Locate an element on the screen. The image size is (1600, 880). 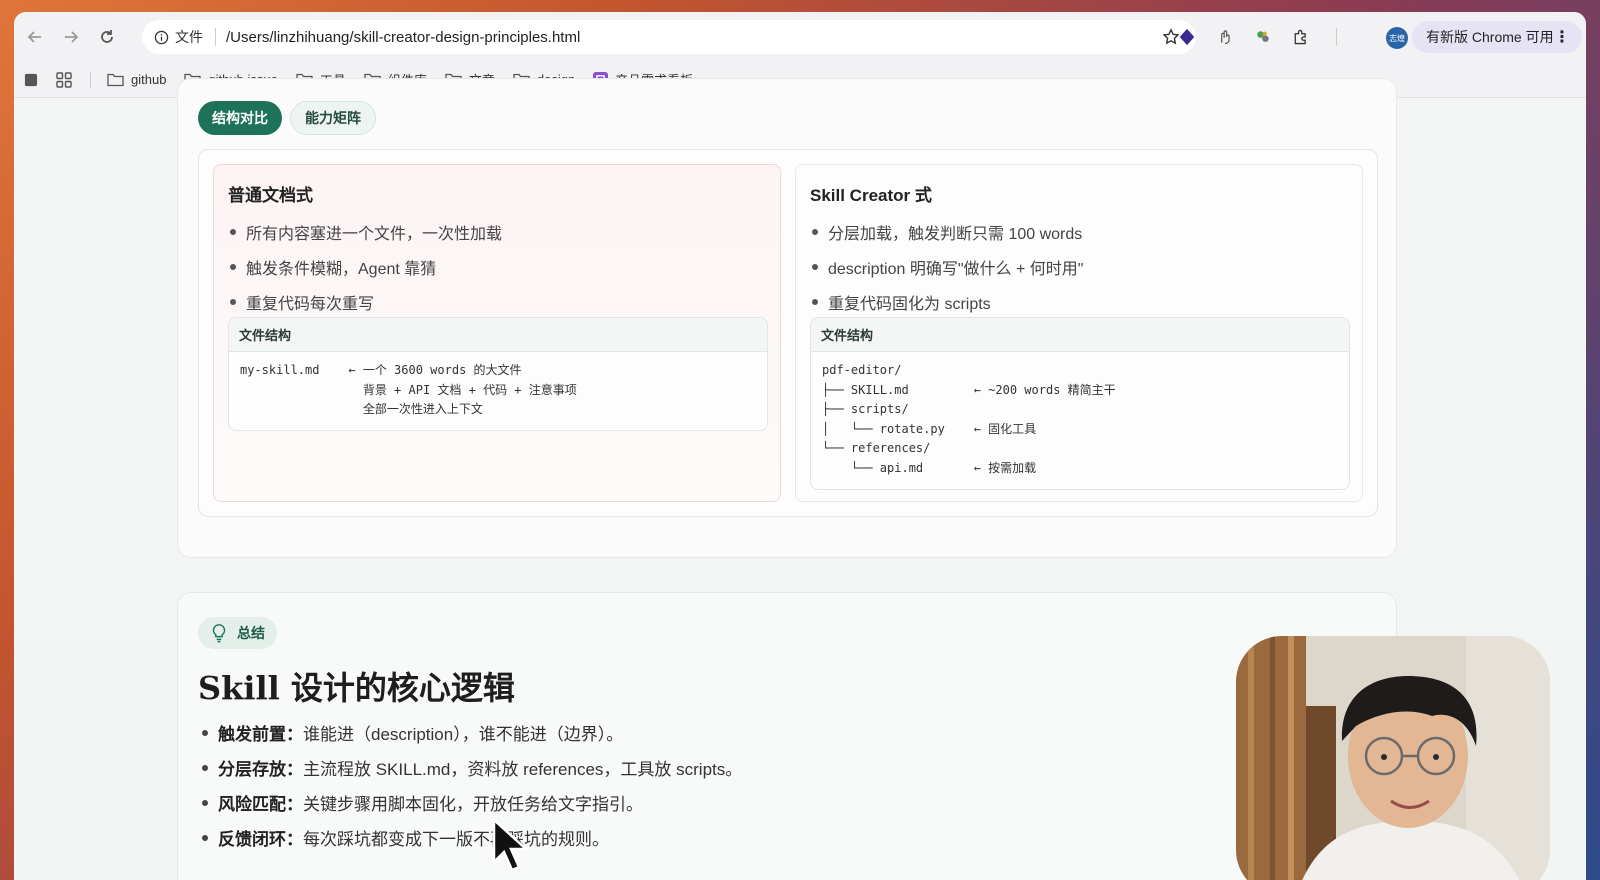
info-icon is located at coordinates (161, 37).